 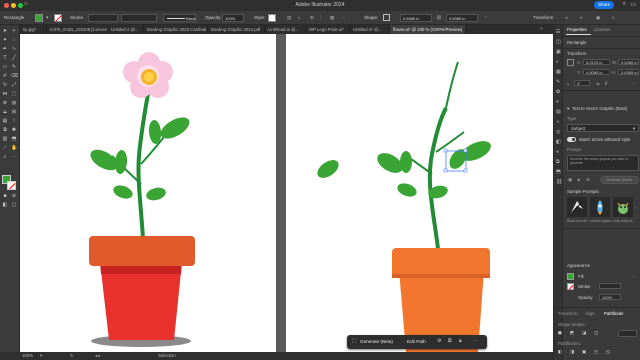 I want to click on intersect-icon: ◪, so click(x=584, y=333).